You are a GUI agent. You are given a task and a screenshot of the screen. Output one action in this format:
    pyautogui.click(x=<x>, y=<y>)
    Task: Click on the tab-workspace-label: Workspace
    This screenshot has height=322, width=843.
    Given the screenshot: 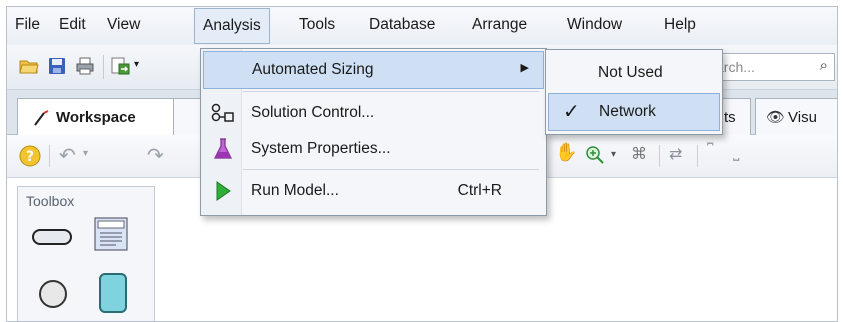 What is the action you would take?
    pyautogui.click(x=96, y=117)
    